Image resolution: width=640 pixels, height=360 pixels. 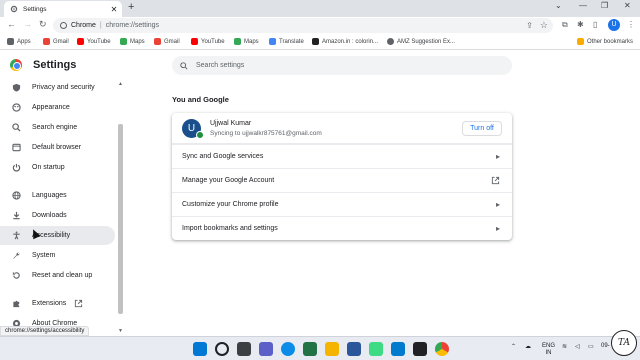 I want to click on account-name: Ujjwal Kumar, so click(x=231, y=123).